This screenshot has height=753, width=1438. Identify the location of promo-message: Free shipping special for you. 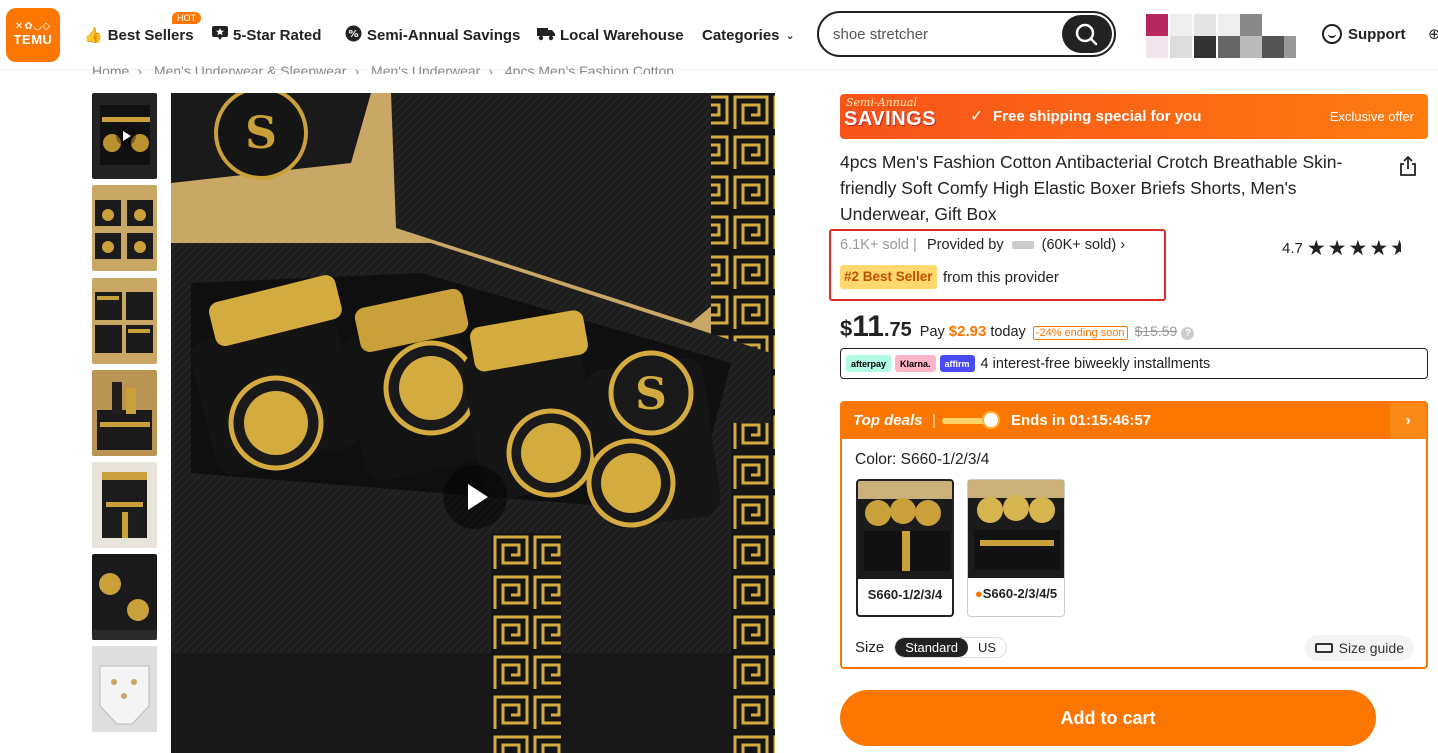
(1097, 116).